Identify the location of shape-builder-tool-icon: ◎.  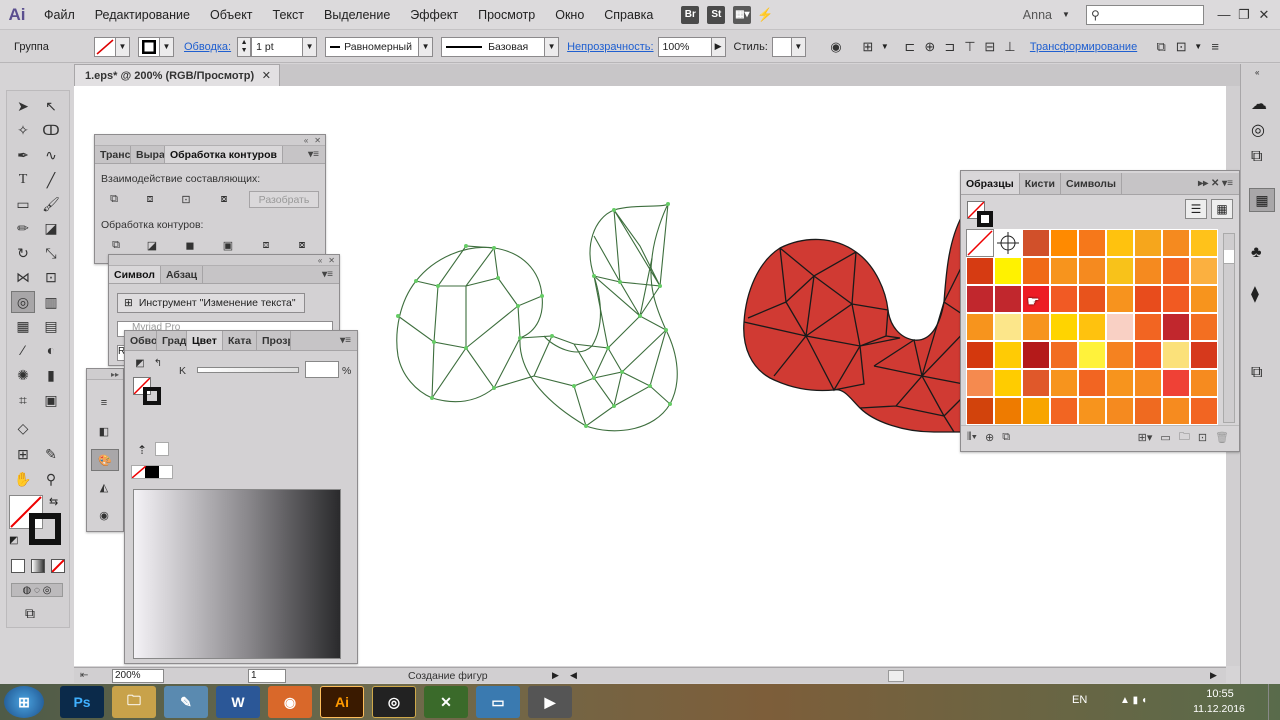
(23, 302).